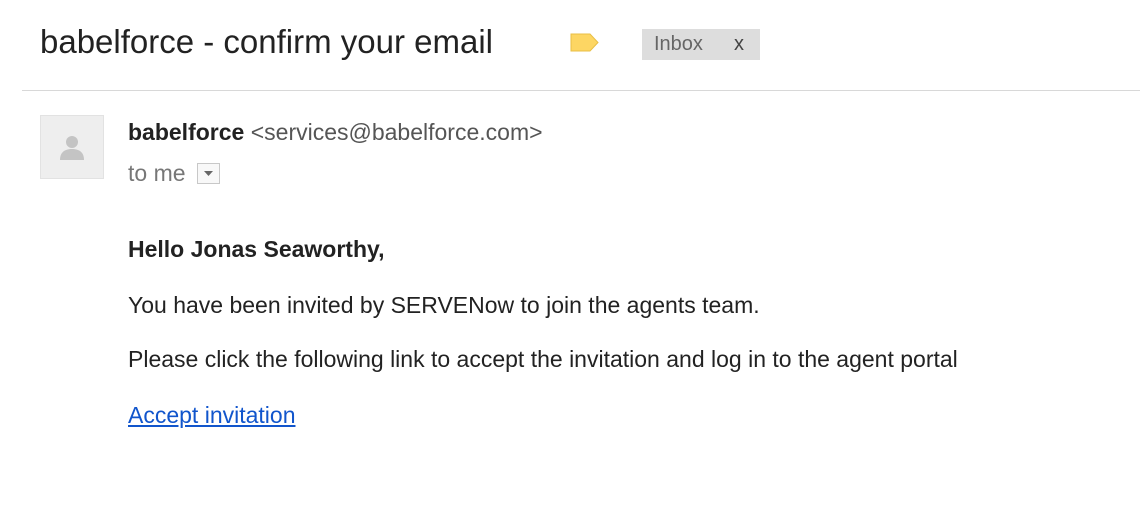 This screenshot has width=1140, height=510. I want to click on email-subject: babelforce - confirm your email, so click(267, 41).